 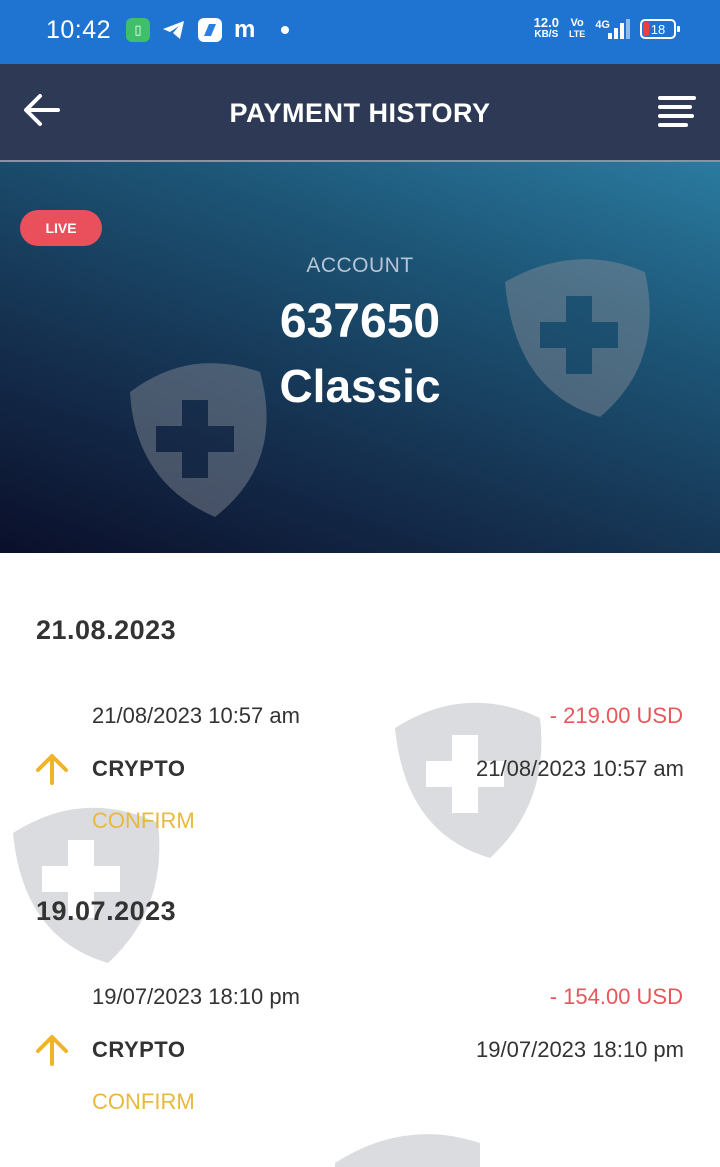 What do you see at coordinates (580, 768) in the screenshot?
I see `transaction-datetime-right: 21/08/2023 10:57 am` at bounding box center [580, 768].